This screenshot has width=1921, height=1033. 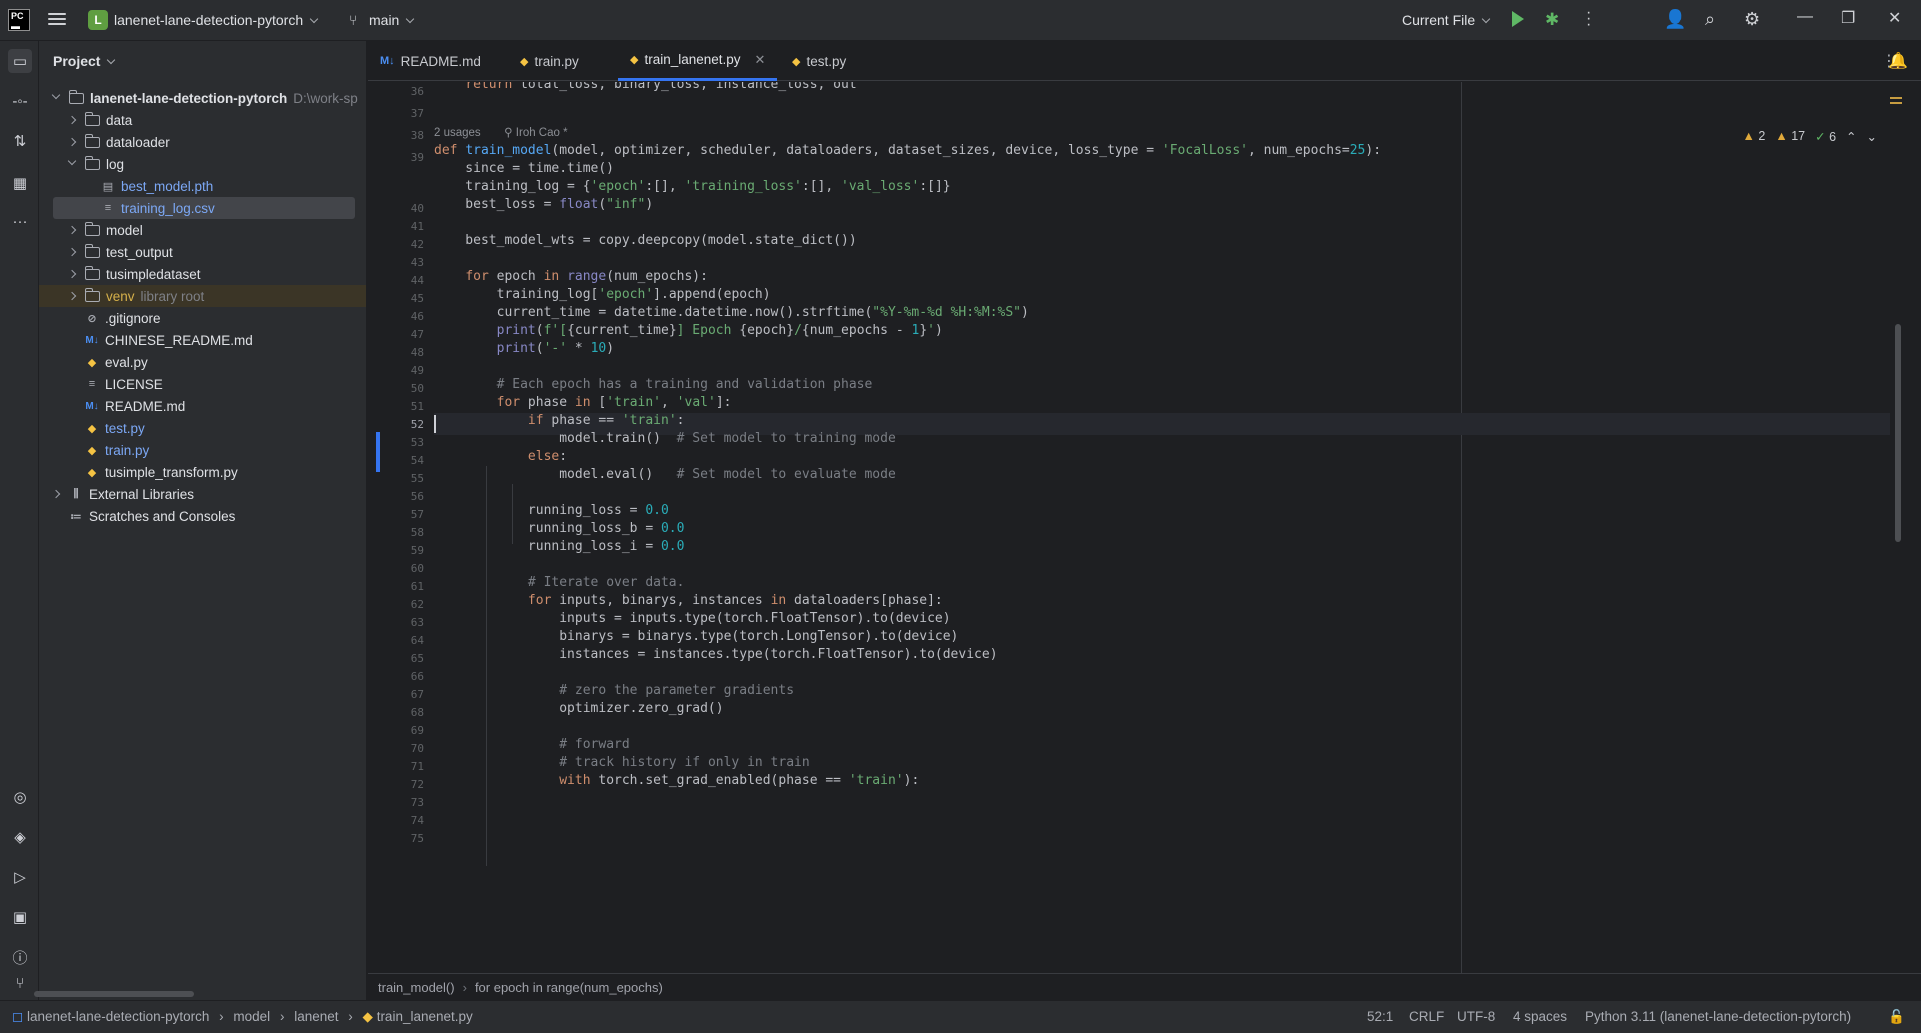 What do you see at coordinates (251, 1016) in the screenshot?
I see `path-model: model` at bounding box center [251, 1016].